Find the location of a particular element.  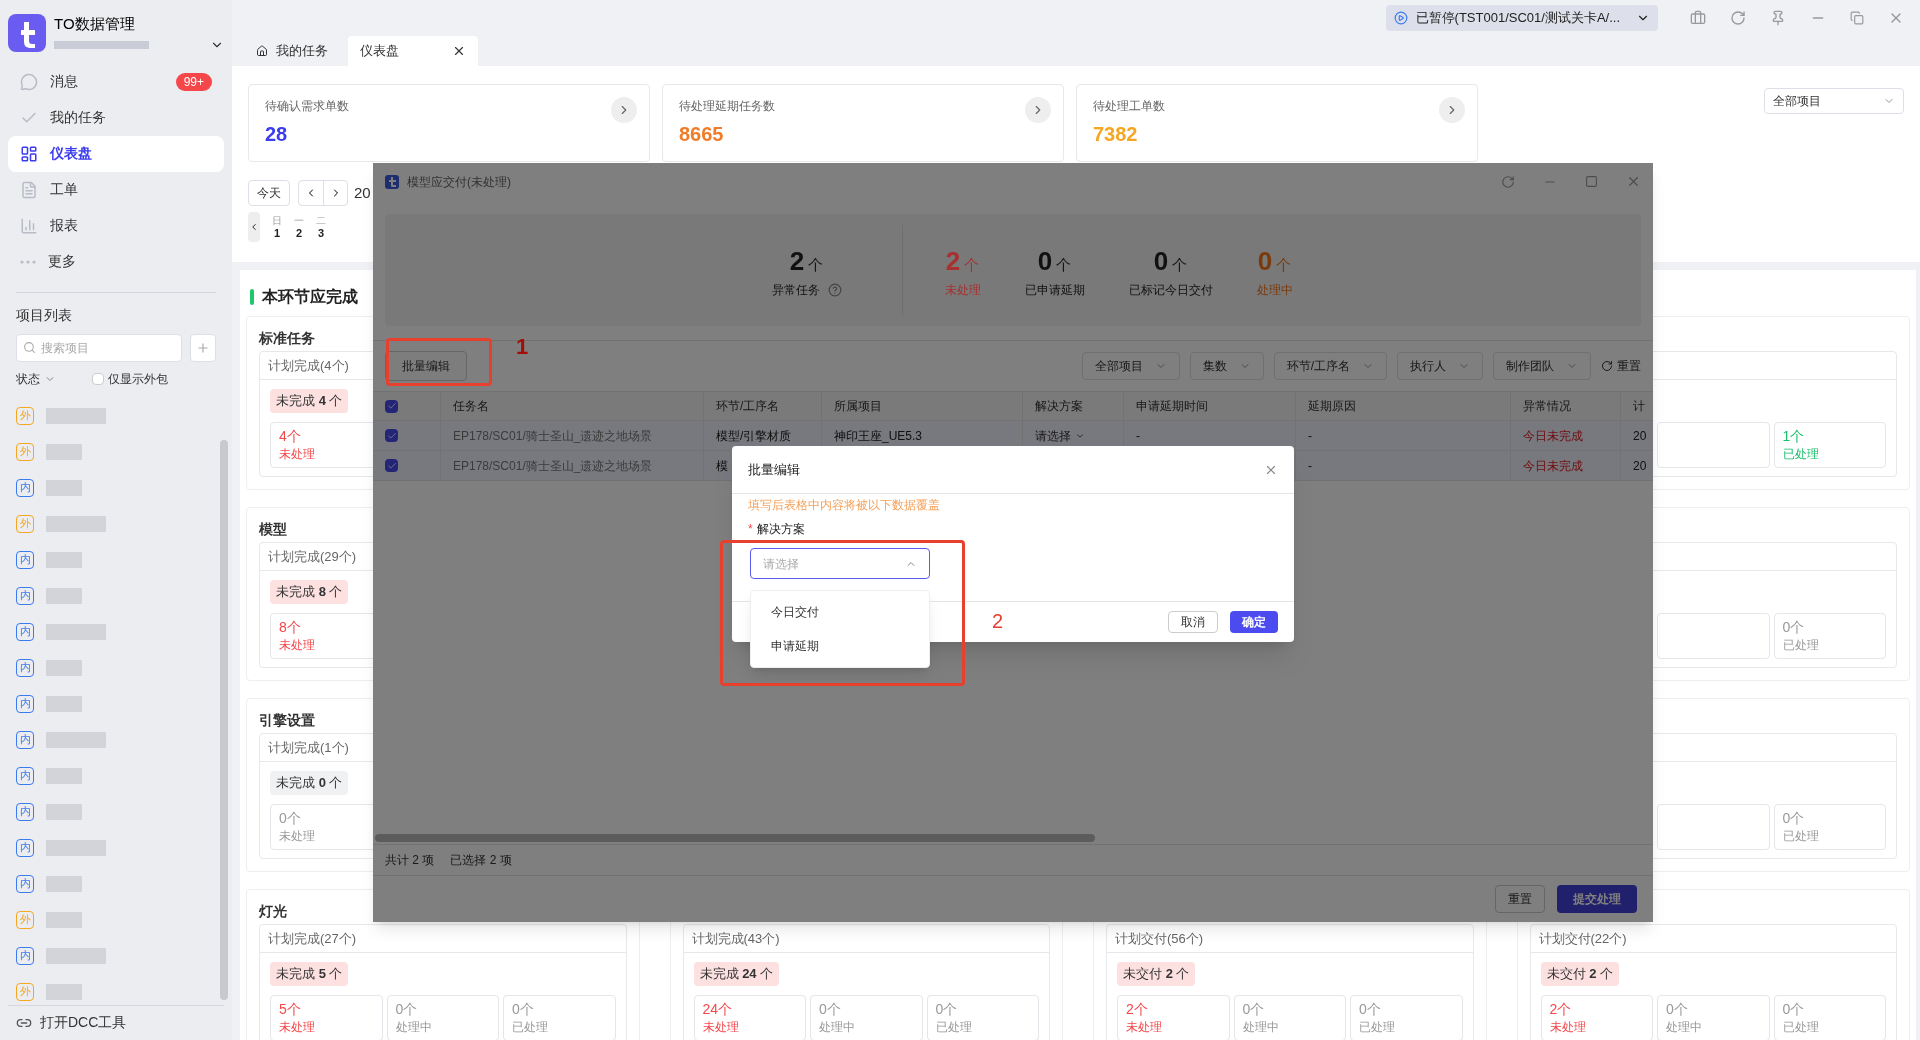

scroll-left-button is located at coordinates (254, 227).